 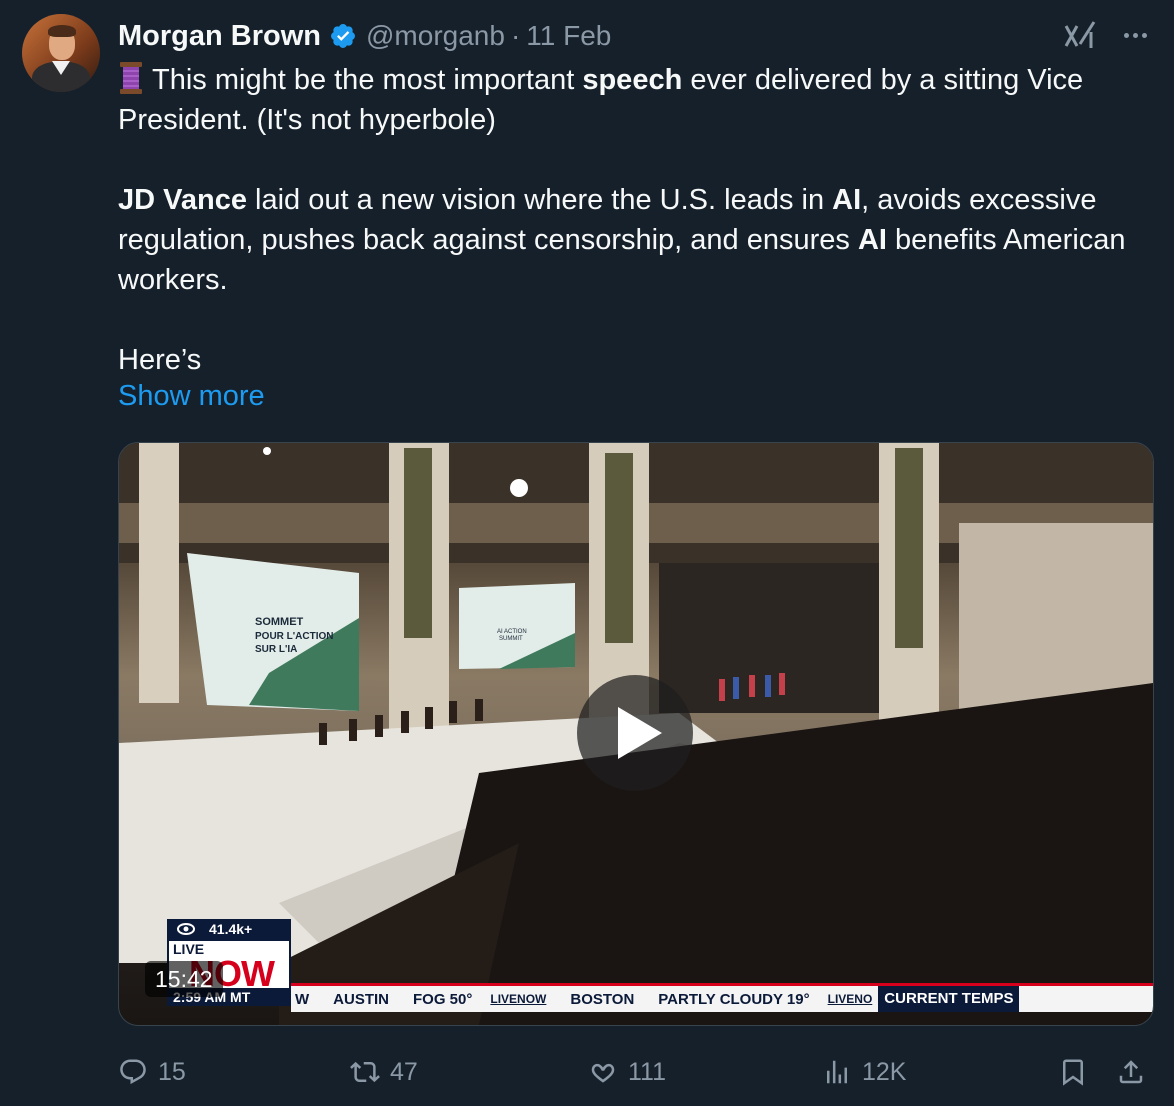 I want to click on live-views-badge: 41.4k+, so click(x=229, y=929).